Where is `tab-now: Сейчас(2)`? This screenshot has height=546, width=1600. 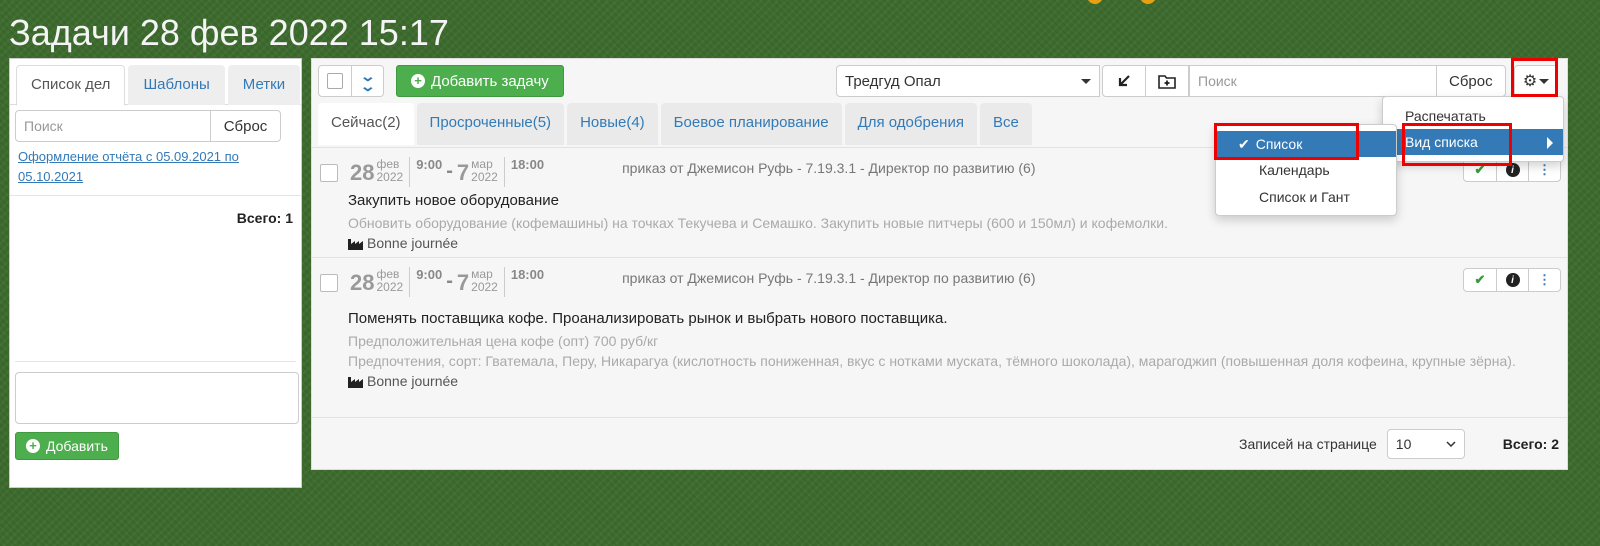
tab-now: Сейчас(2) is located at coordinates (366, 124).